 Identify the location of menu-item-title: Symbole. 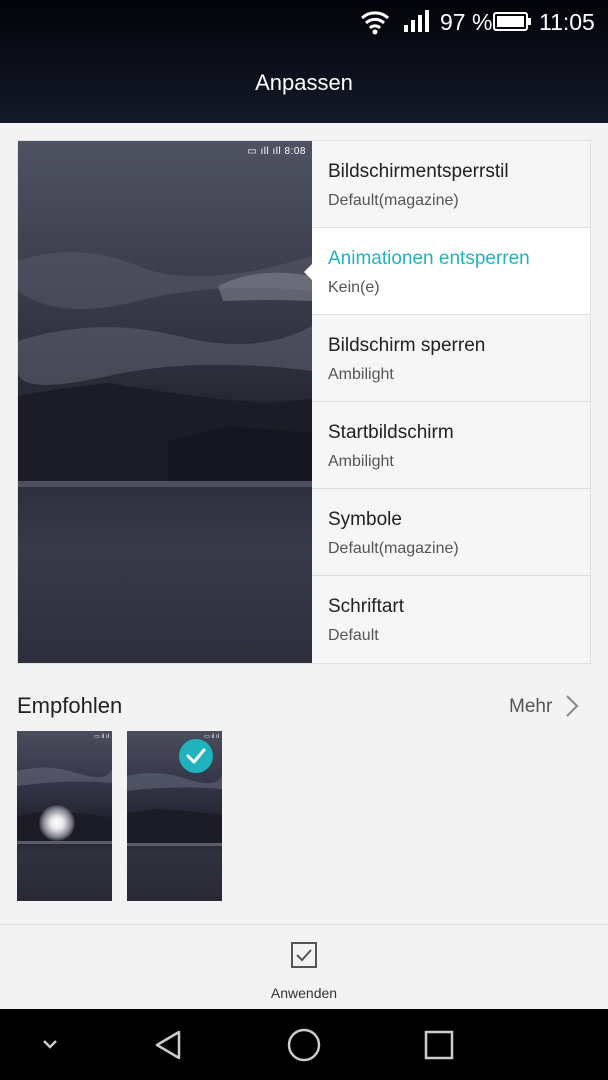
(365, 519).